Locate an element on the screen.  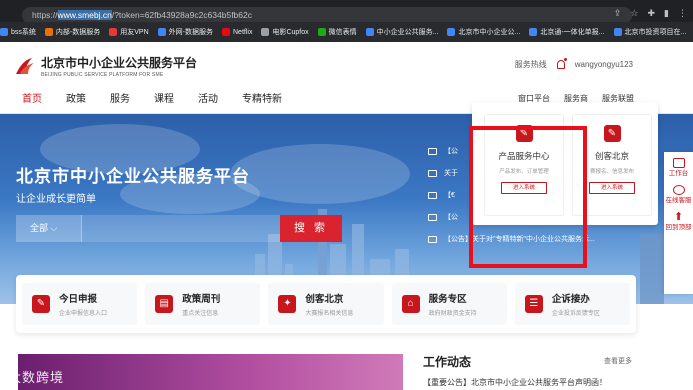
extensions-icon: ✚ is located at coordinates (652, 13).